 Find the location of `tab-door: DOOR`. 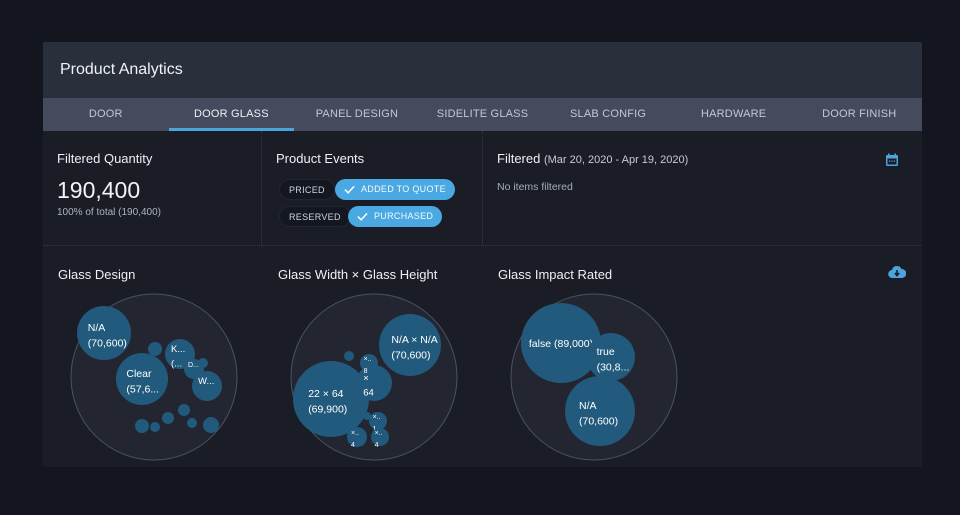

tab-door: DOOR is located at coordinates (106, 114).